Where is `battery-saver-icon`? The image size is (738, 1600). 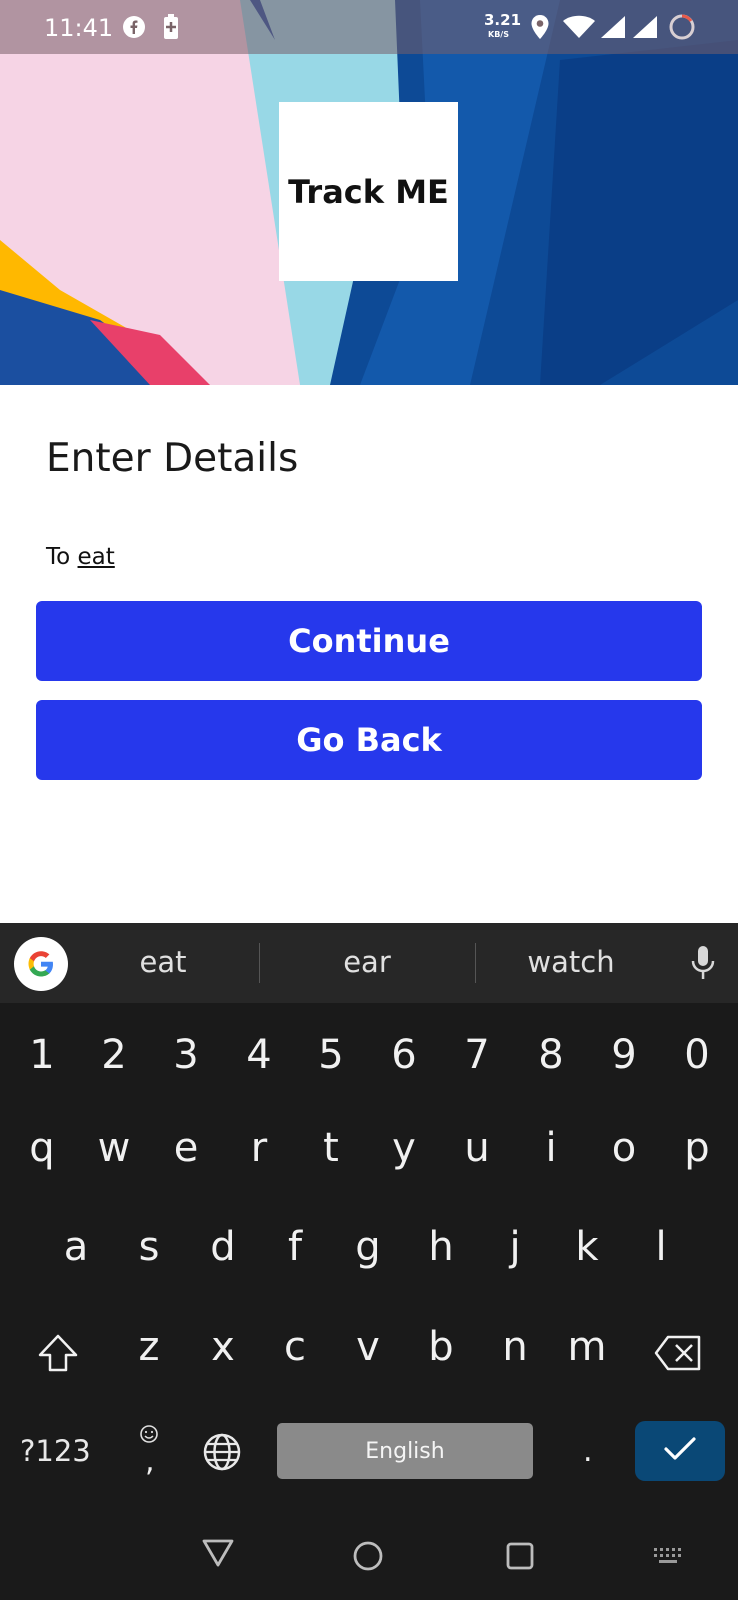 battery-saver-icon is located at coordinates (171, 29).